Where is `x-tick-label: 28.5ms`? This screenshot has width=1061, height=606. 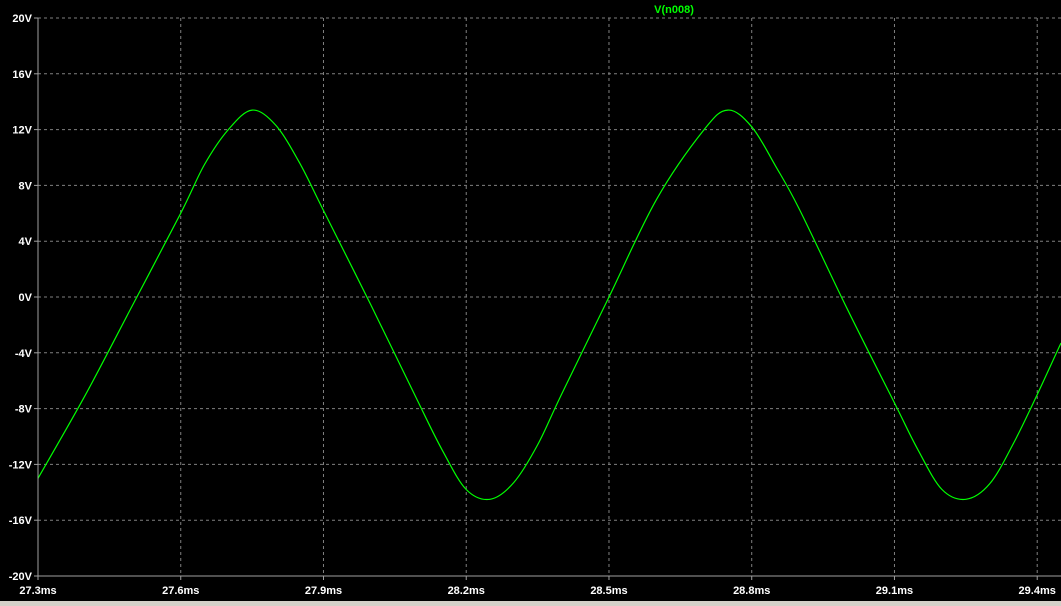 x-tick-label: 28.5ms is located at coordinates (608, 591).